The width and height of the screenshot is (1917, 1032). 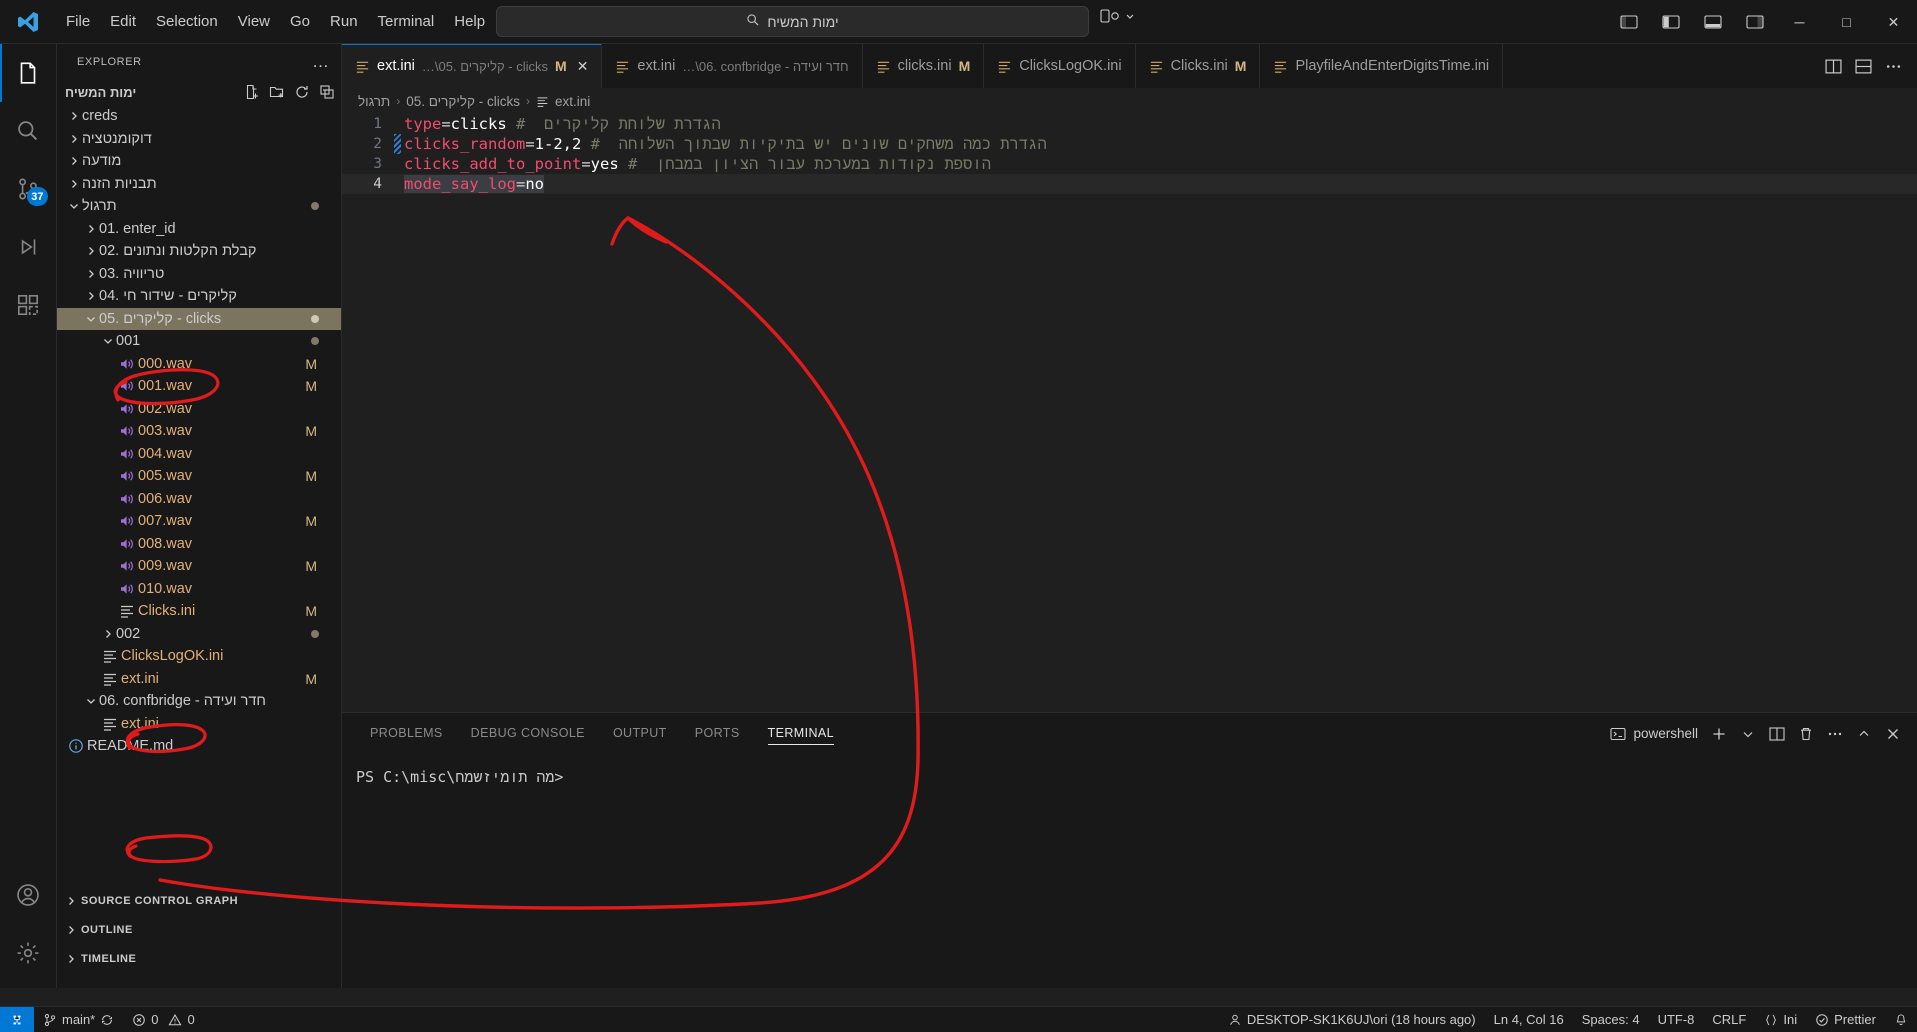 I want to click on tree-row: 01. enter_id, so click(x=199, y=229).